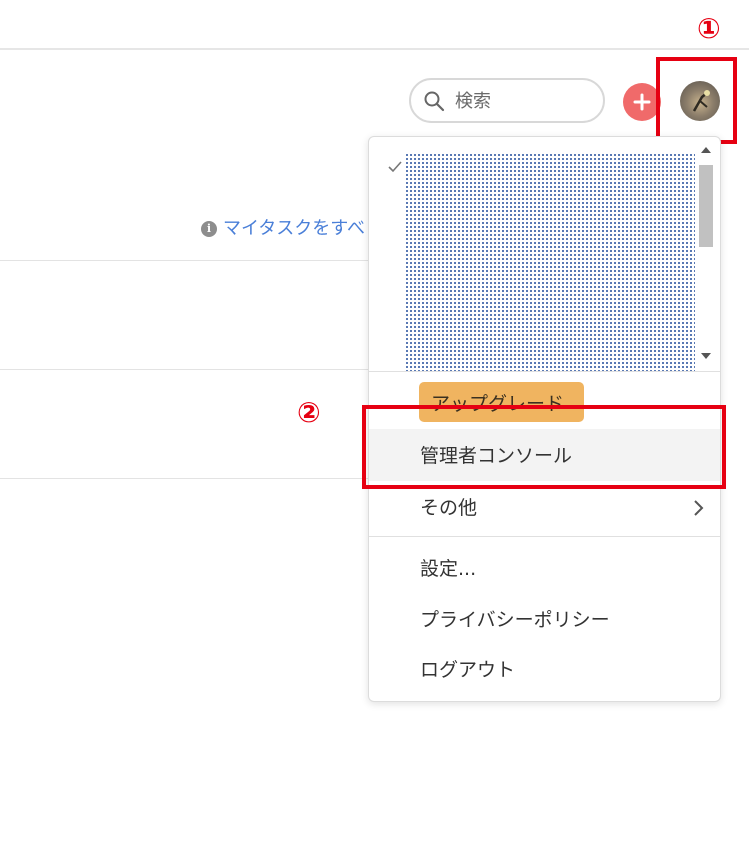 This screenshot has height=846, width=749. I want to click on search-input, so click(525, 101).